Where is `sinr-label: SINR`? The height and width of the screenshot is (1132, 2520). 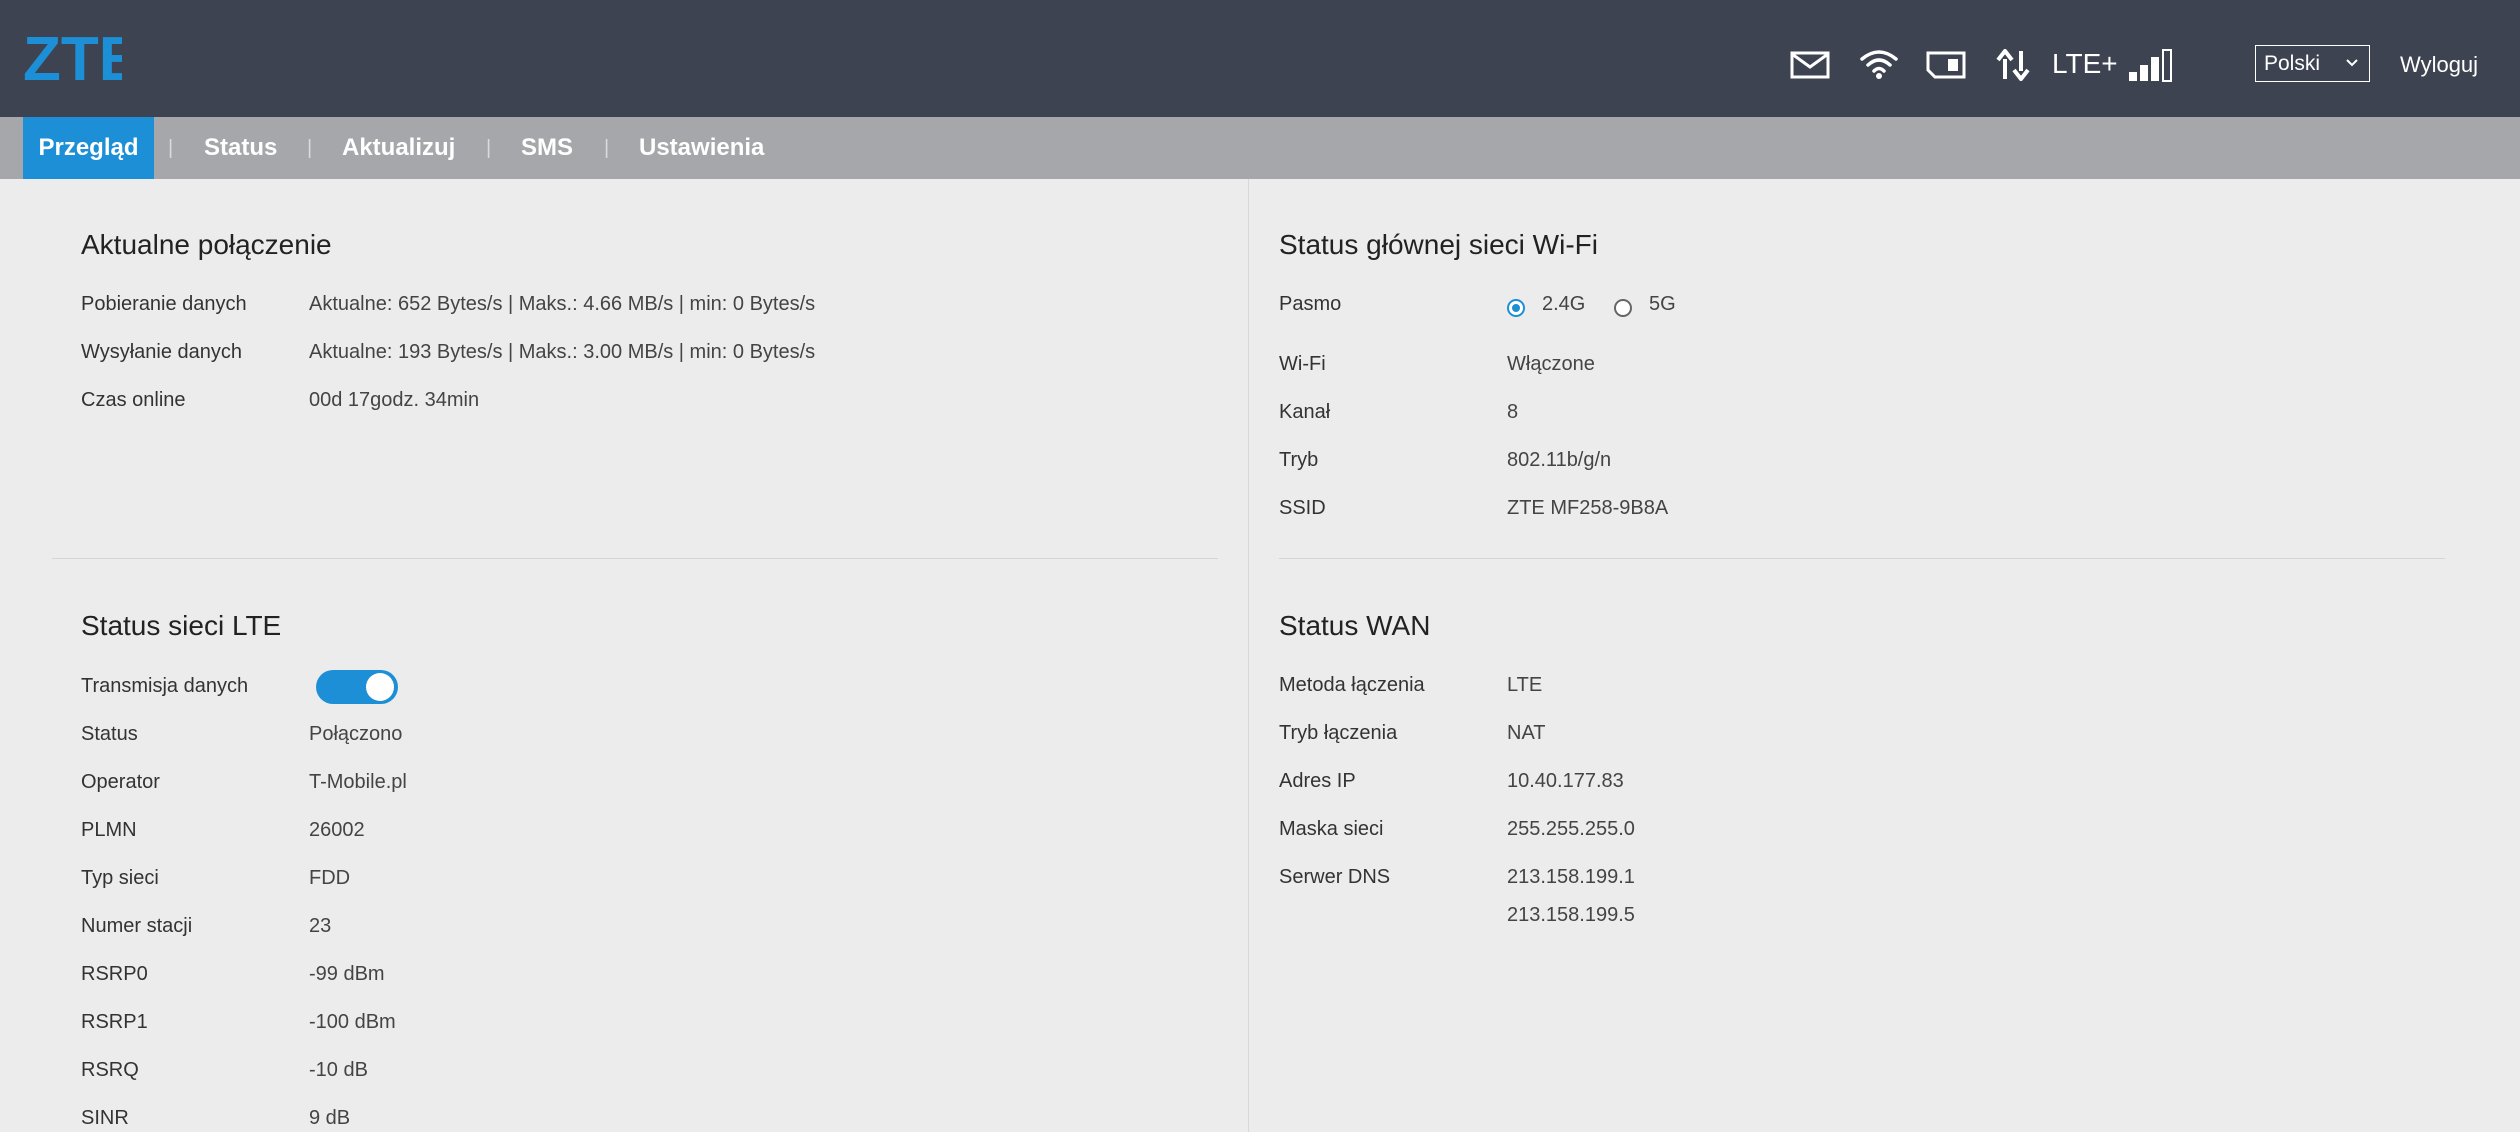
sinr-label: SINR is located at coordinates (105, 1118).